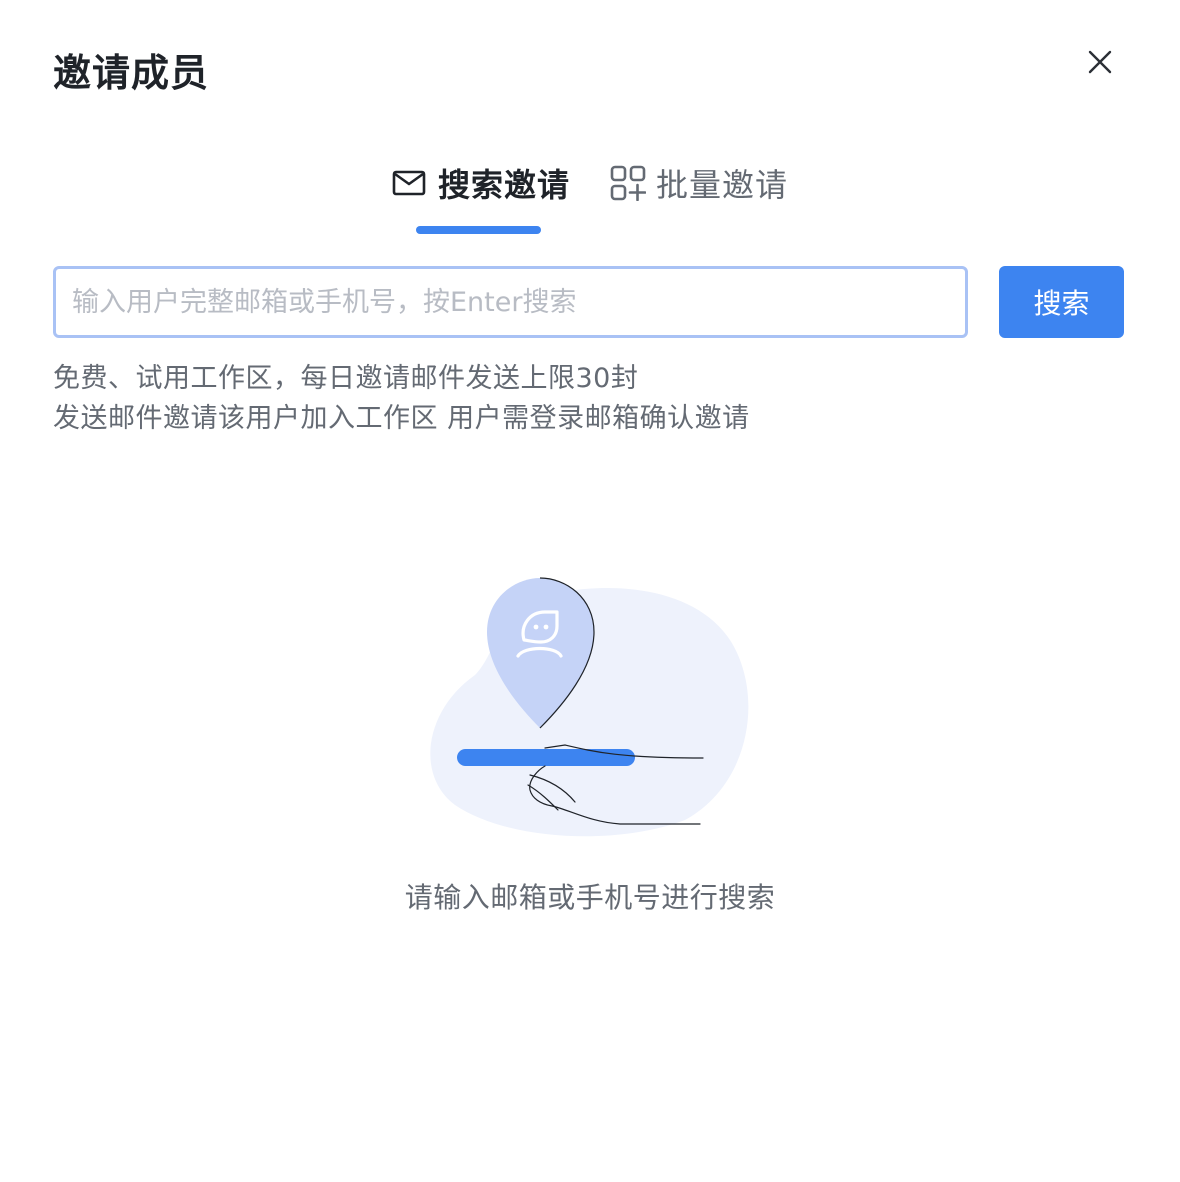  I want to click on close-icon, so click(1100, 62).